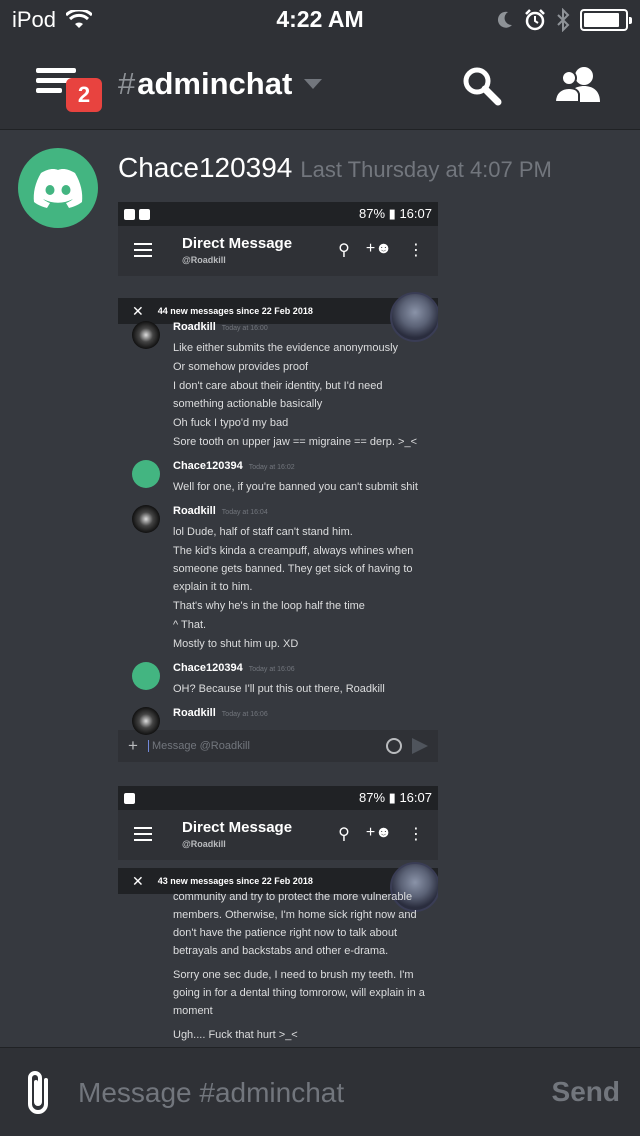 Image resolution: width=640 pixels, height=1136 pixels. I want to click on paperclip-icon, so click(39, 1093).